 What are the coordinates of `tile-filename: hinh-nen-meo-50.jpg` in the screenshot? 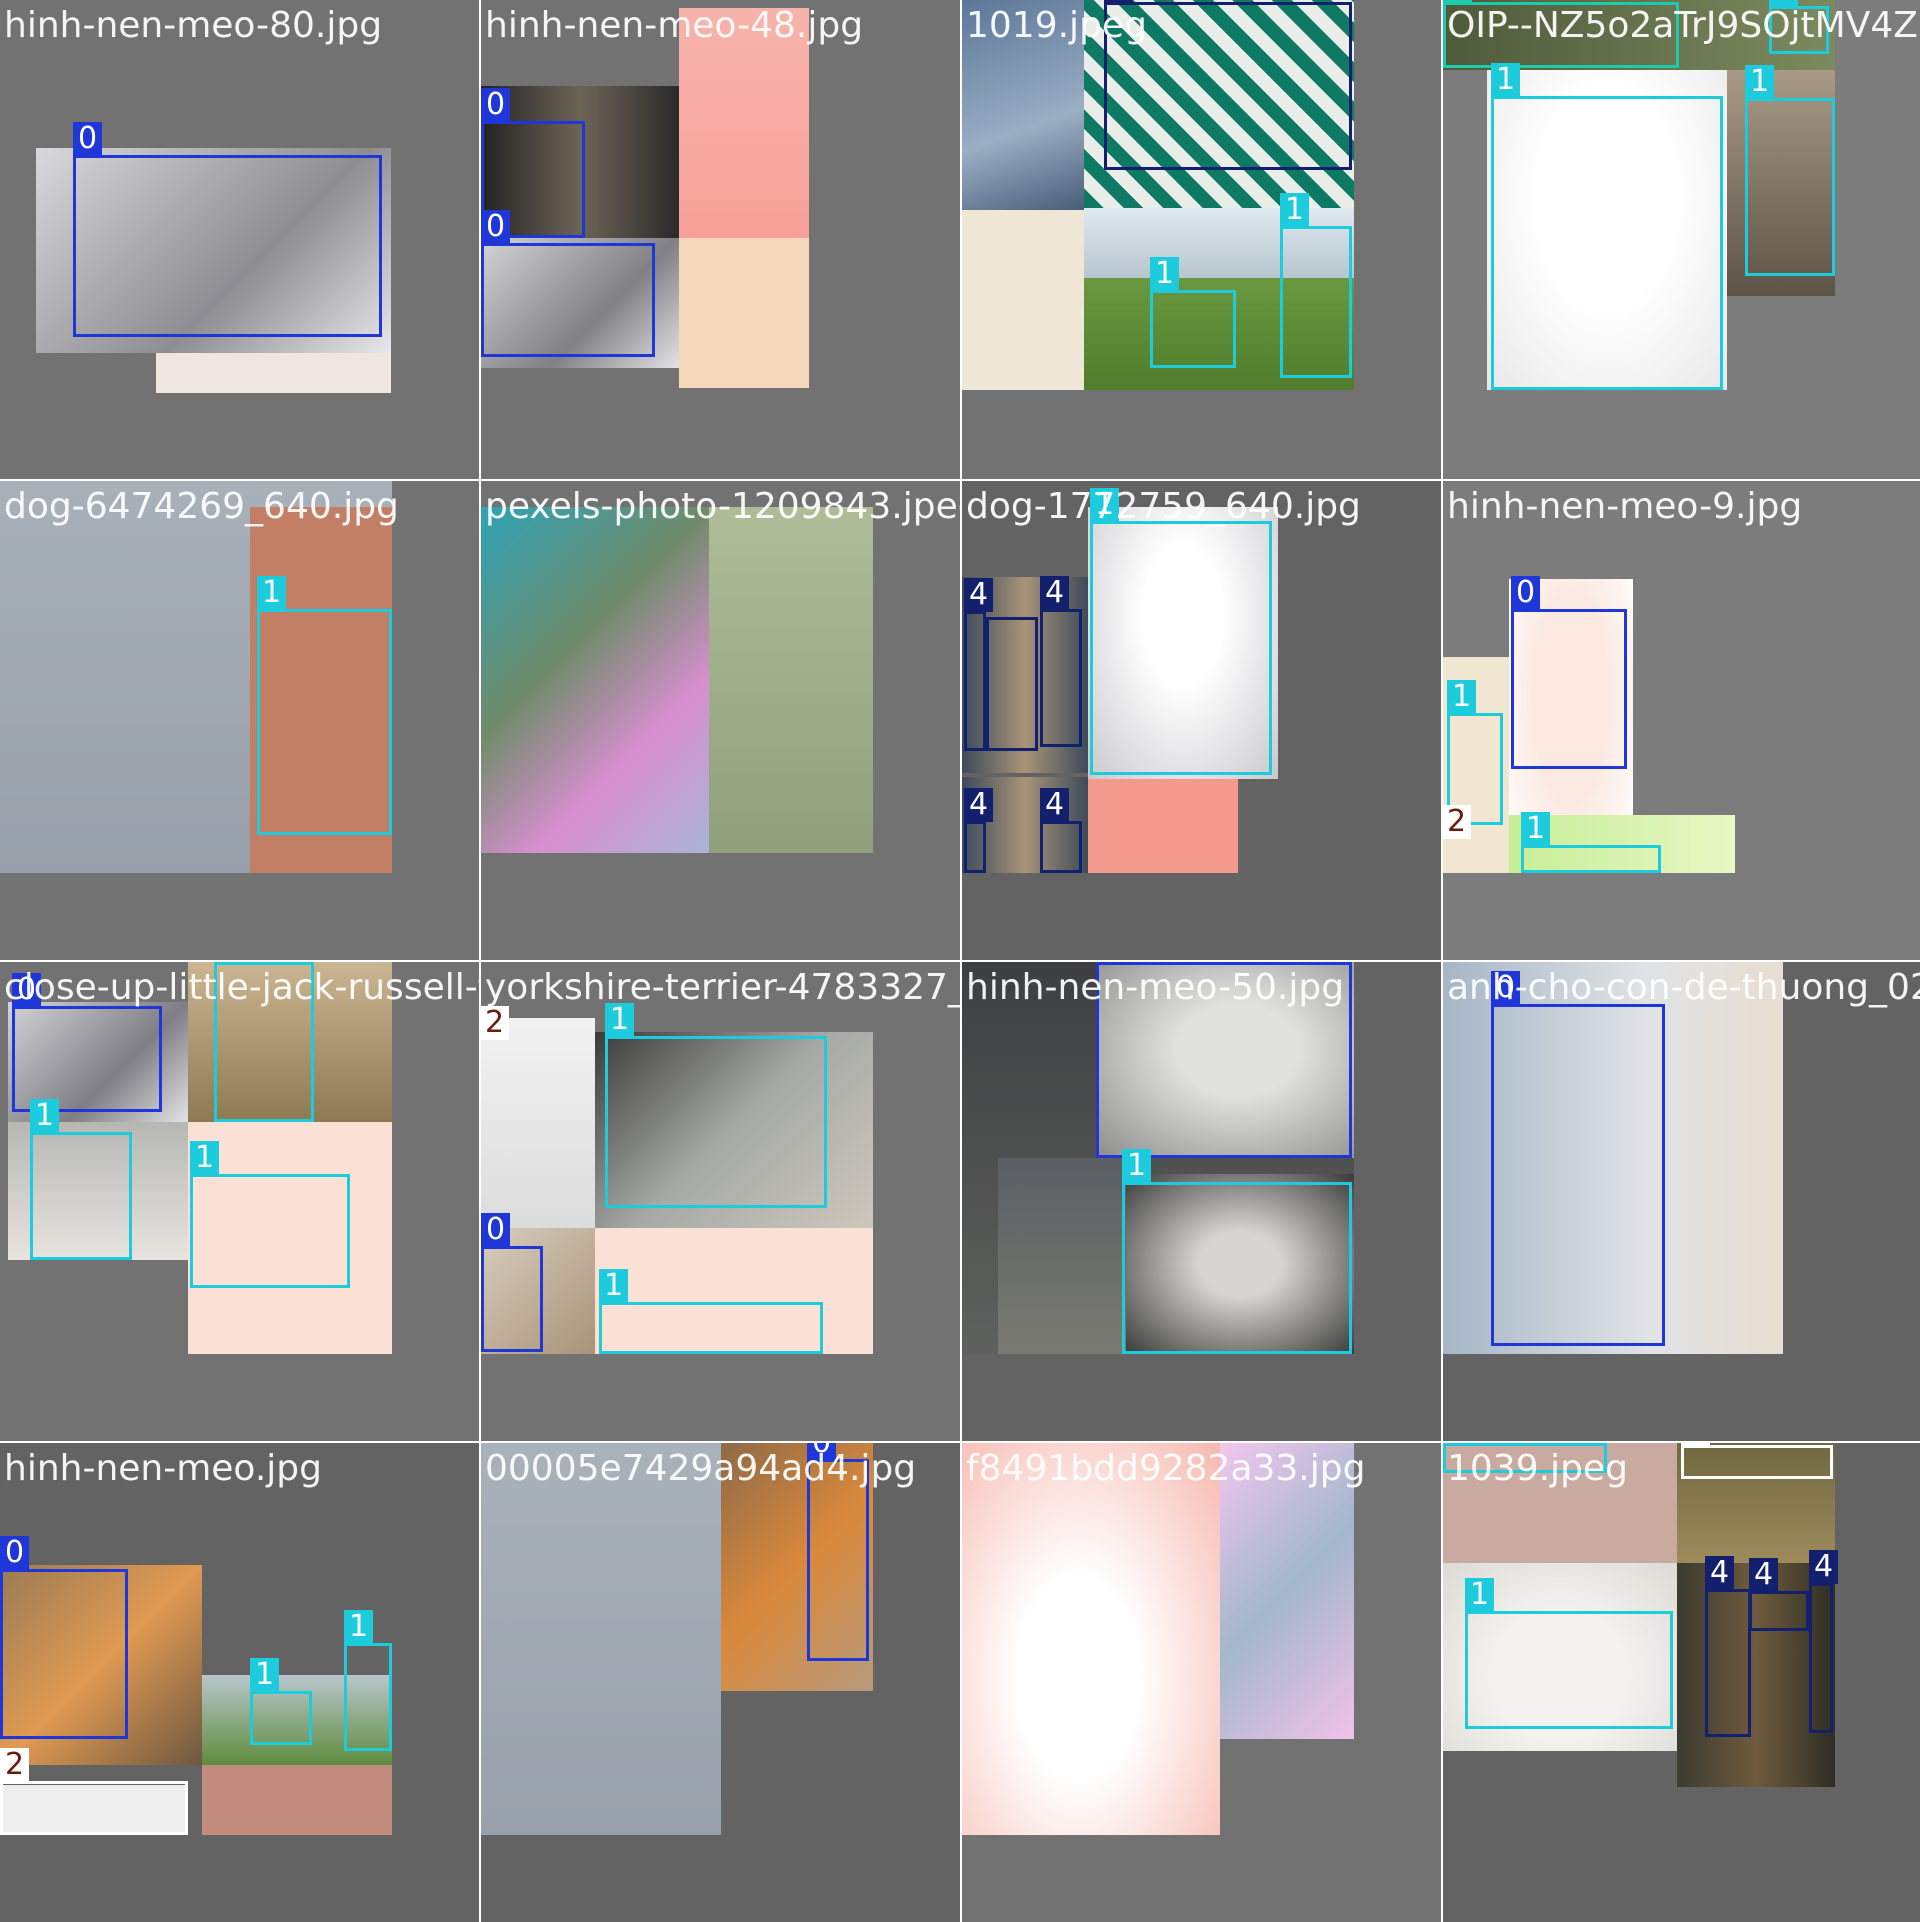 It's located at (1155, 987).